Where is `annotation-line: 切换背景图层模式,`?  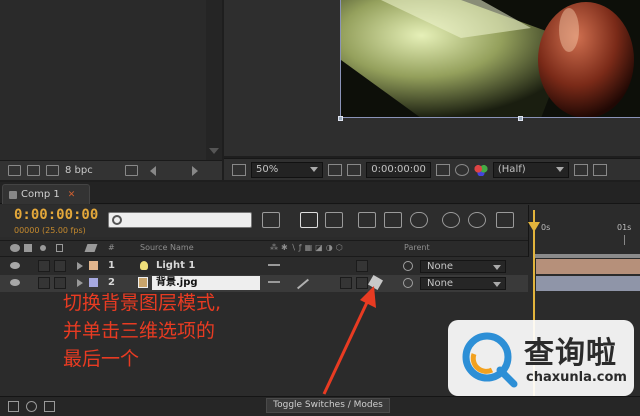 annotation-line: 切换背景图层模式, is located at coordinates (142, 303).